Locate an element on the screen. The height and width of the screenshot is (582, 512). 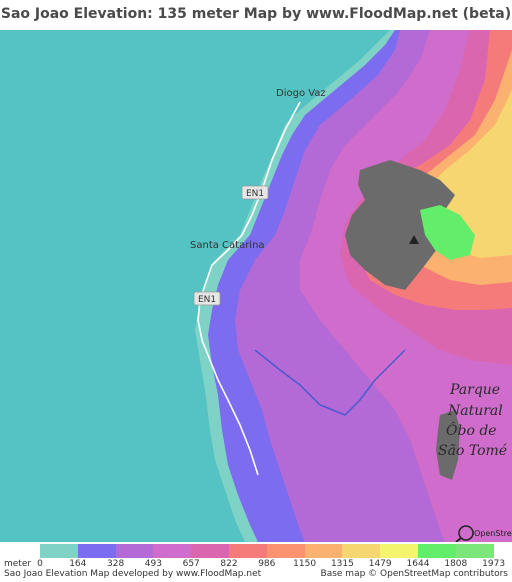
legend-tick-label: 1150 is located at coordinates (305, 564).